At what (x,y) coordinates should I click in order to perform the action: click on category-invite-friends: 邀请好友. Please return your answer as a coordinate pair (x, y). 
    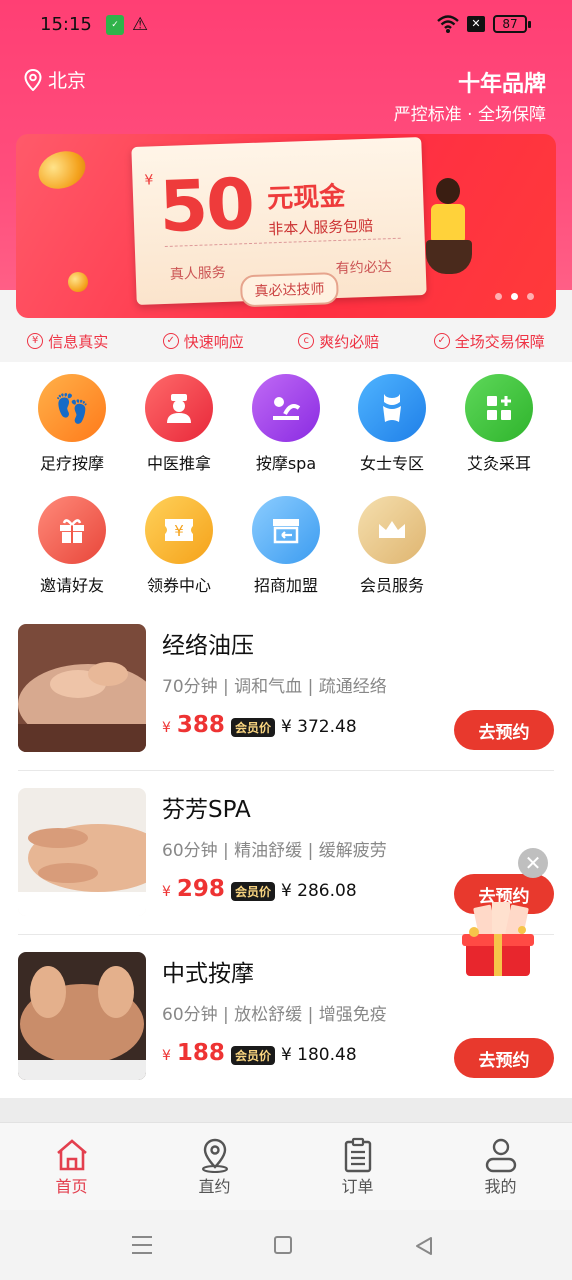
    Looking at the image, I should click on (72, 546).